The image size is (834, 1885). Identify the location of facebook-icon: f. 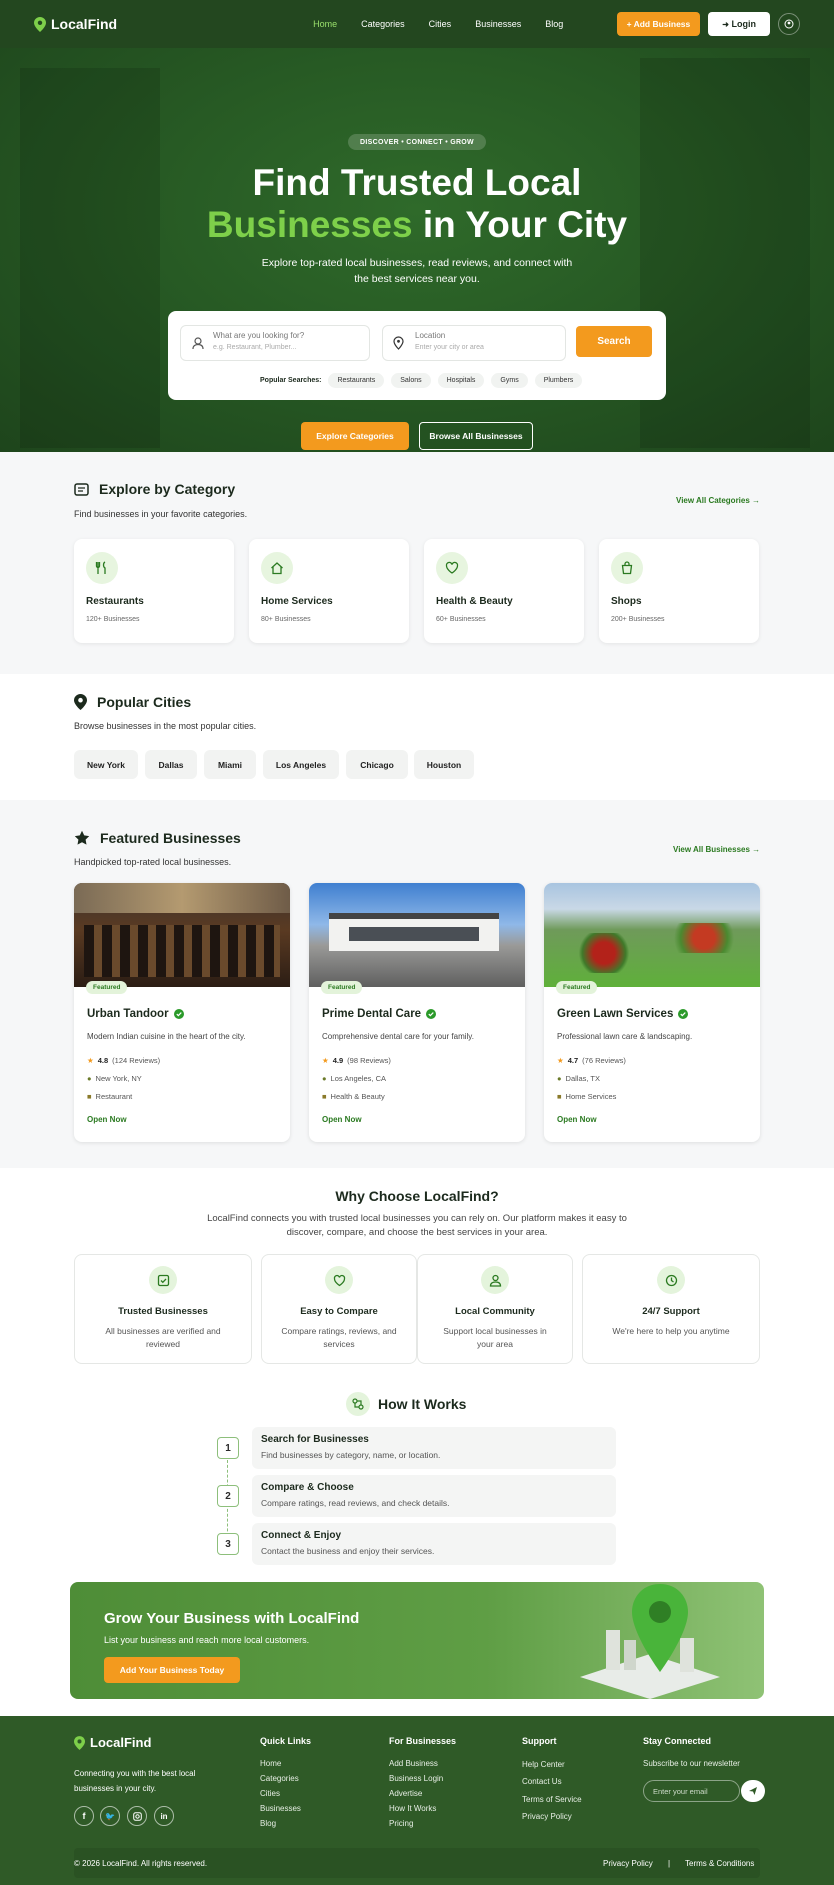
(84, 1816).